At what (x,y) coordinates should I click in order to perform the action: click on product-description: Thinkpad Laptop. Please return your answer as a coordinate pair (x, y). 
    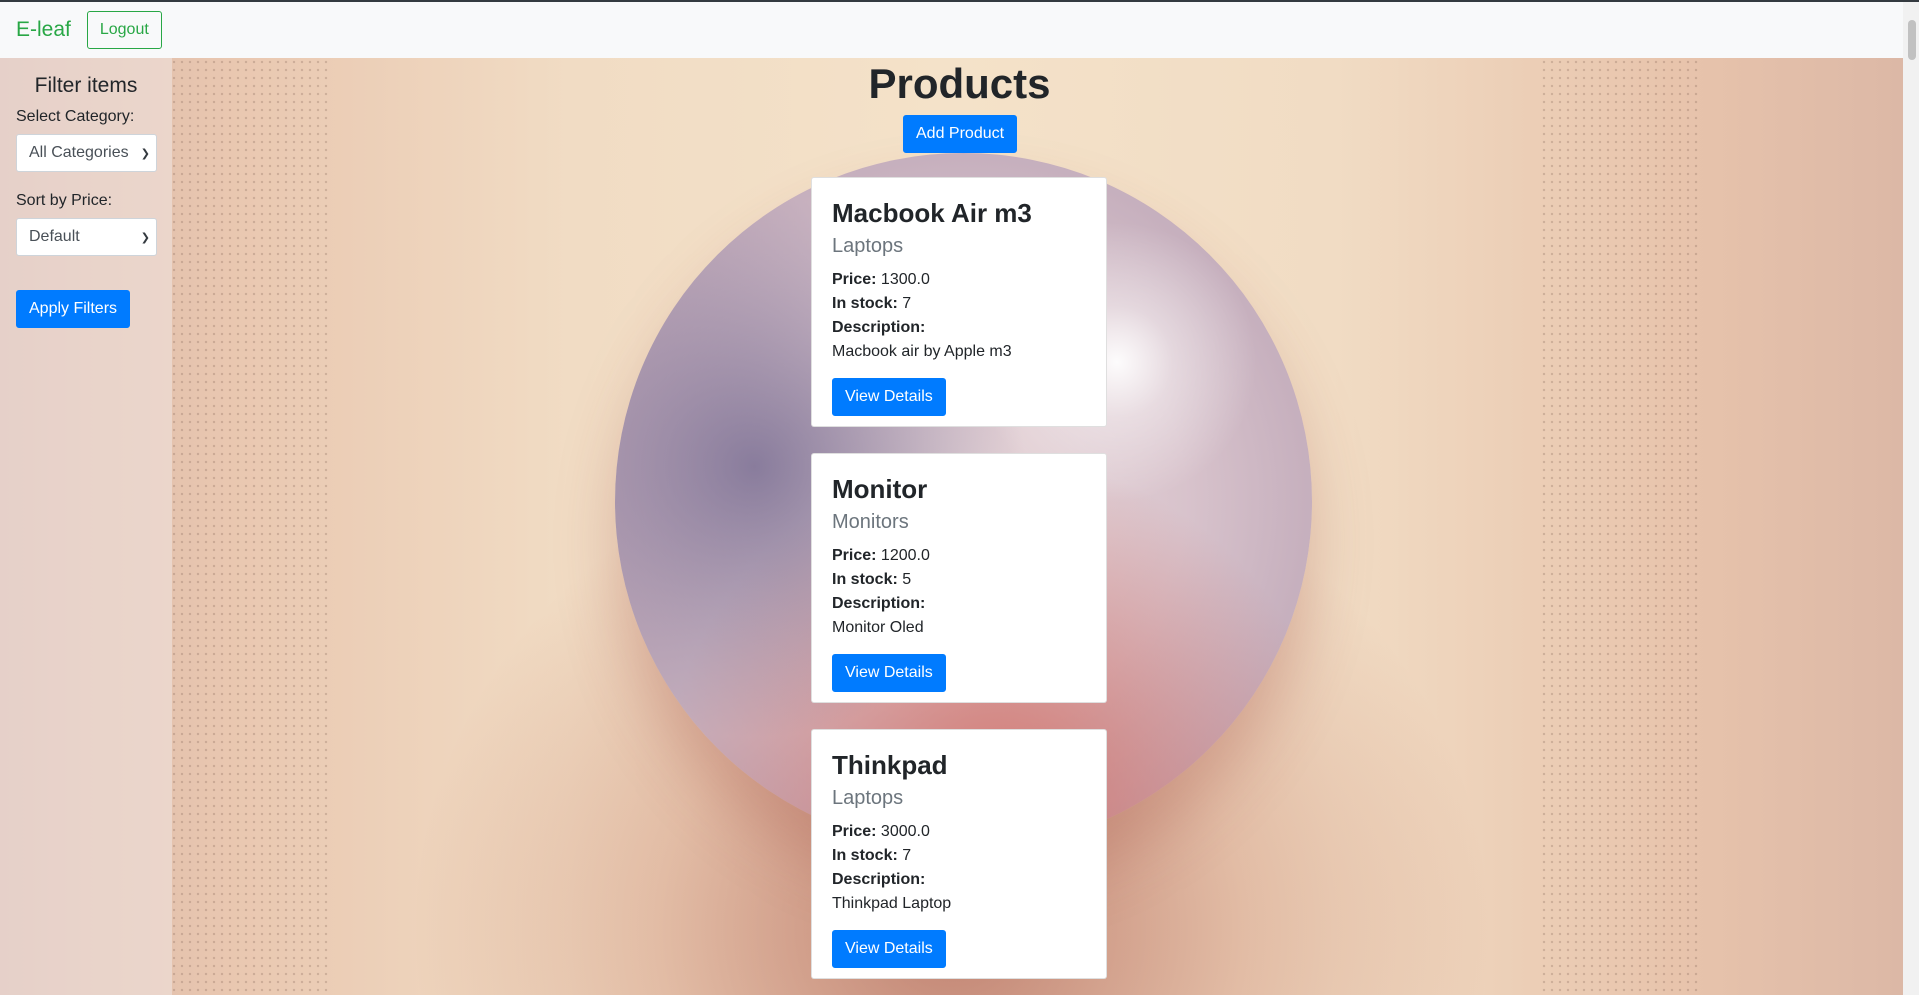
    Looking at the image, I should click on (892, 903).